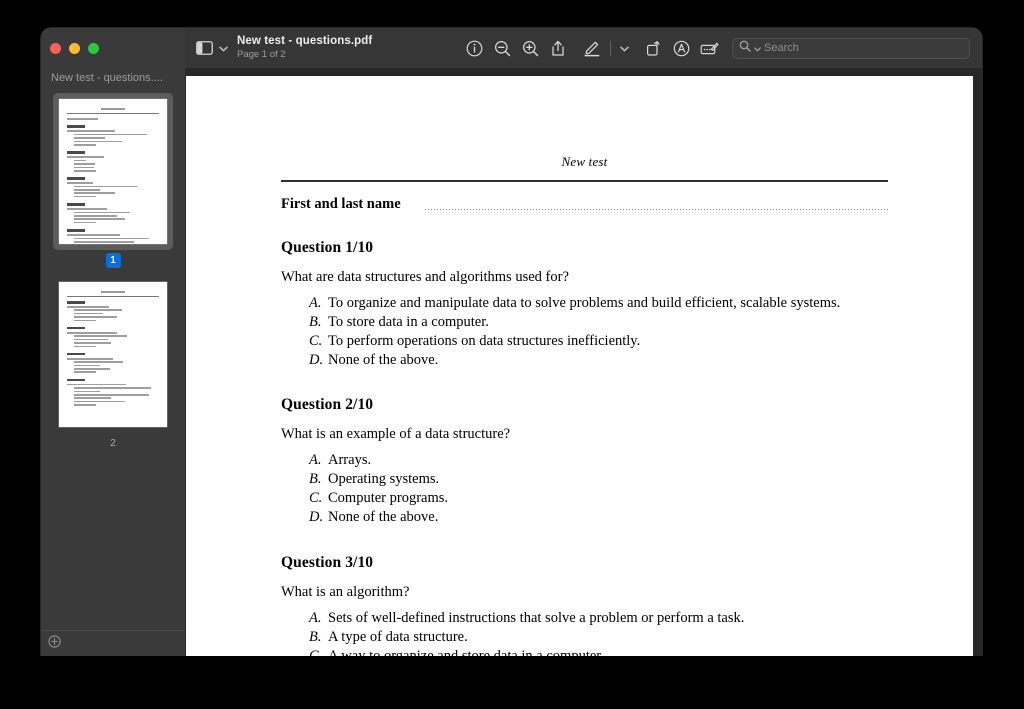 Image resolution: width=1024 pixels, height=709 pixels. Describe the element at coordinates (113, 48) in the screenshot. I see `titlebar-left` at that location.